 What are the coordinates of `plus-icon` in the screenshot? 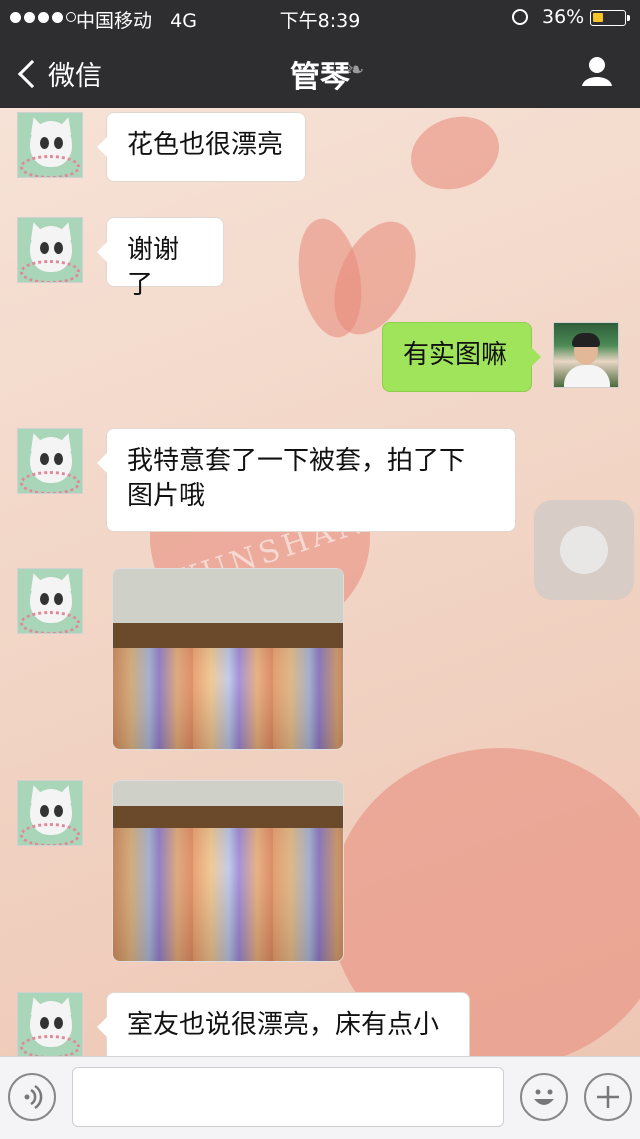 It's located at (608, 1097).